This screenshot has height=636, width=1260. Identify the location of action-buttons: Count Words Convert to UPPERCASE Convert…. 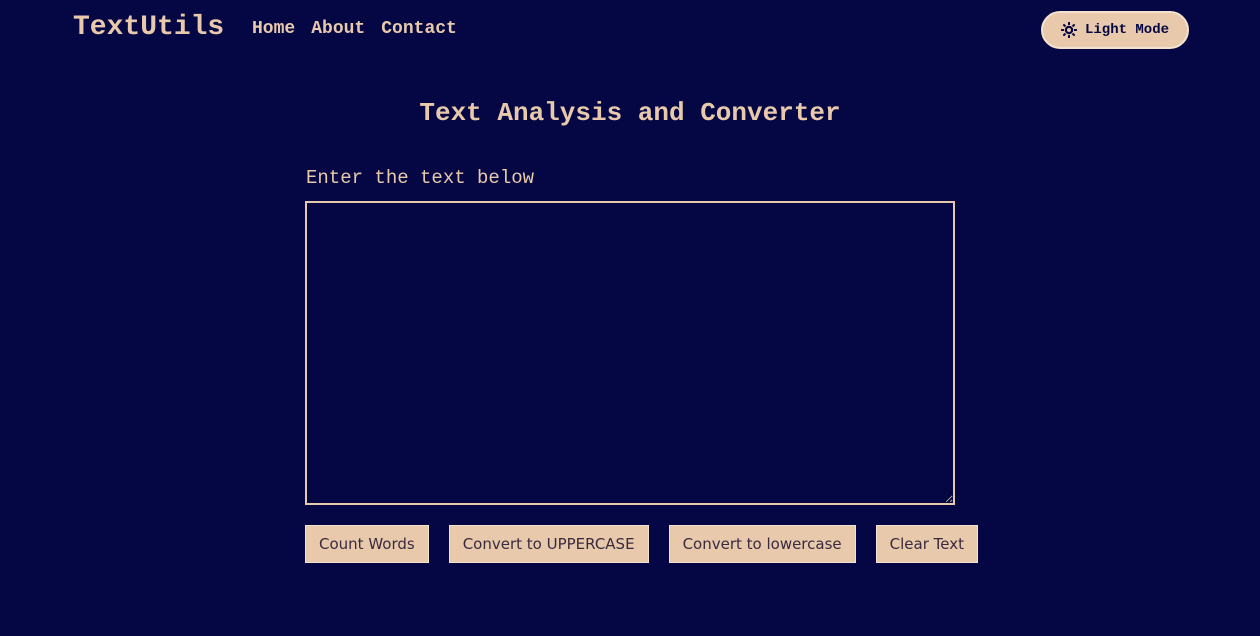
(641, 544).